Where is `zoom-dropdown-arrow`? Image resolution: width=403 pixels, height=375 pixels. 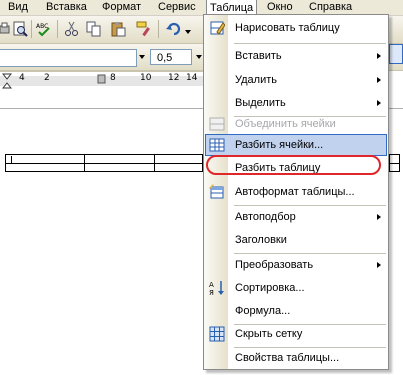
zoom-dropdown-arrow is located at coordinates (199, 57).